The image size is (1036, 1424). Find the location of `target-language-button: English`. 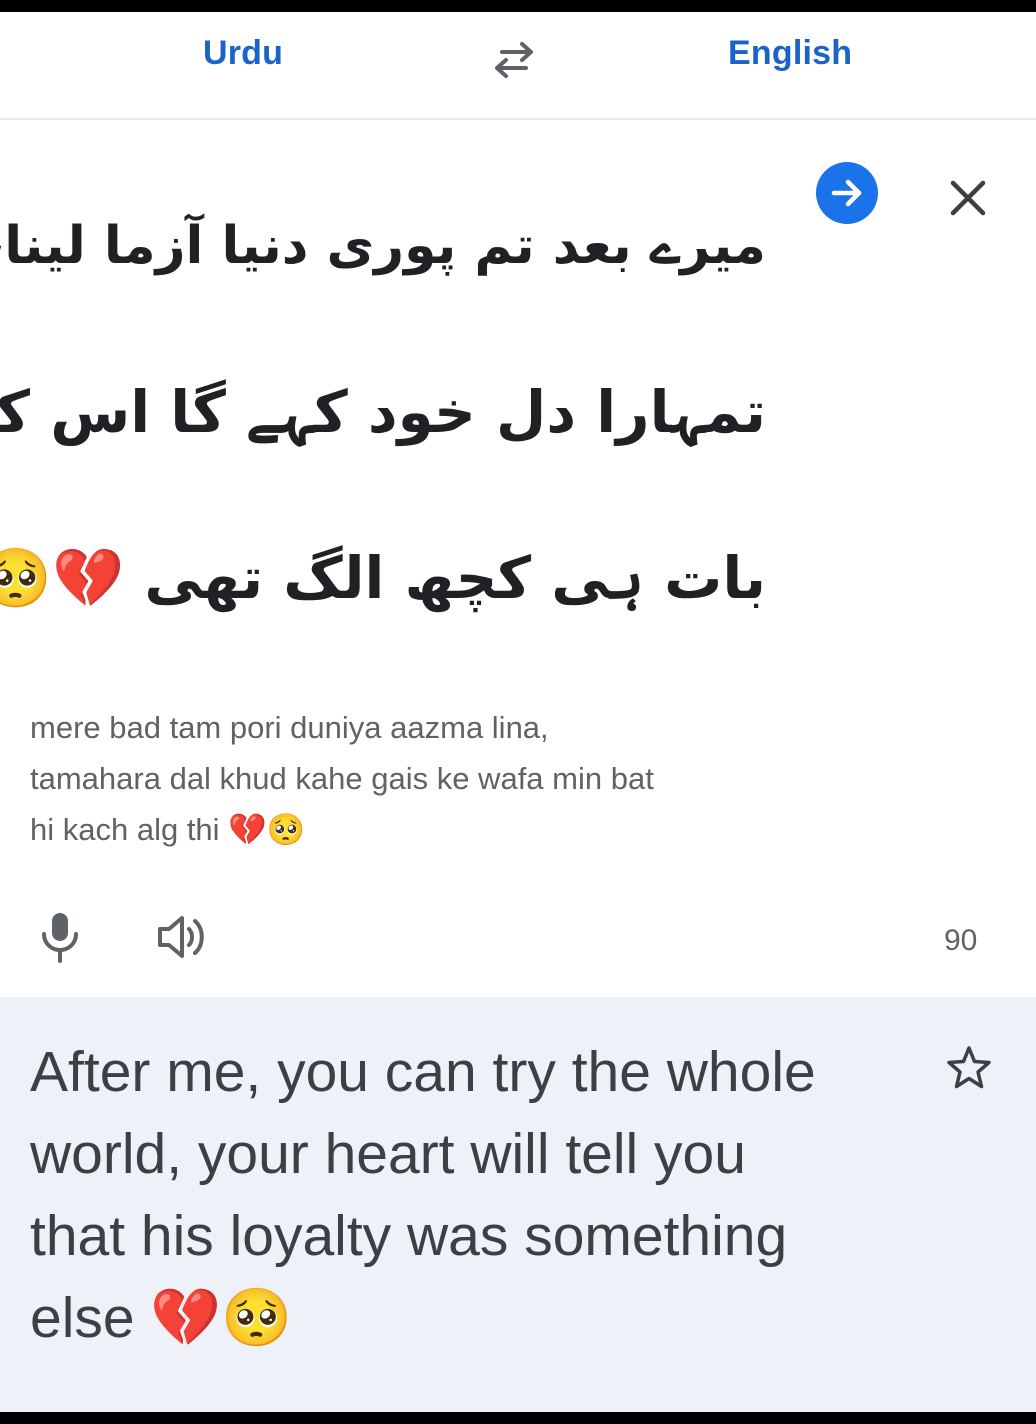

target-language-button: English is located at coordinates (790, 53).